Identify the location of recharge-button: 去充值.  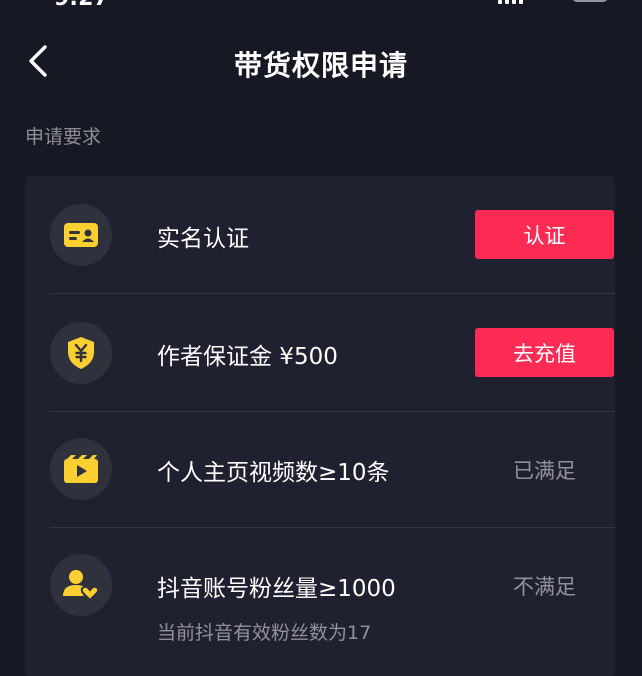
(544, 352).